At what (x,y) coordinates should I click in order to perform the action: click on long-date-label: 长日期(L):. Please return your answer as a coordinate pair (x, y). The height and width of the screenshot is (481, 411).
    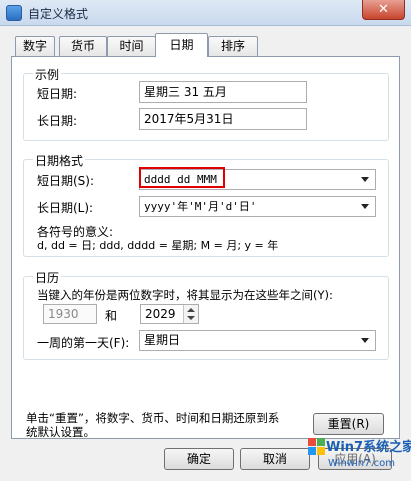
    Looking at the image, I should click on (65, 208).